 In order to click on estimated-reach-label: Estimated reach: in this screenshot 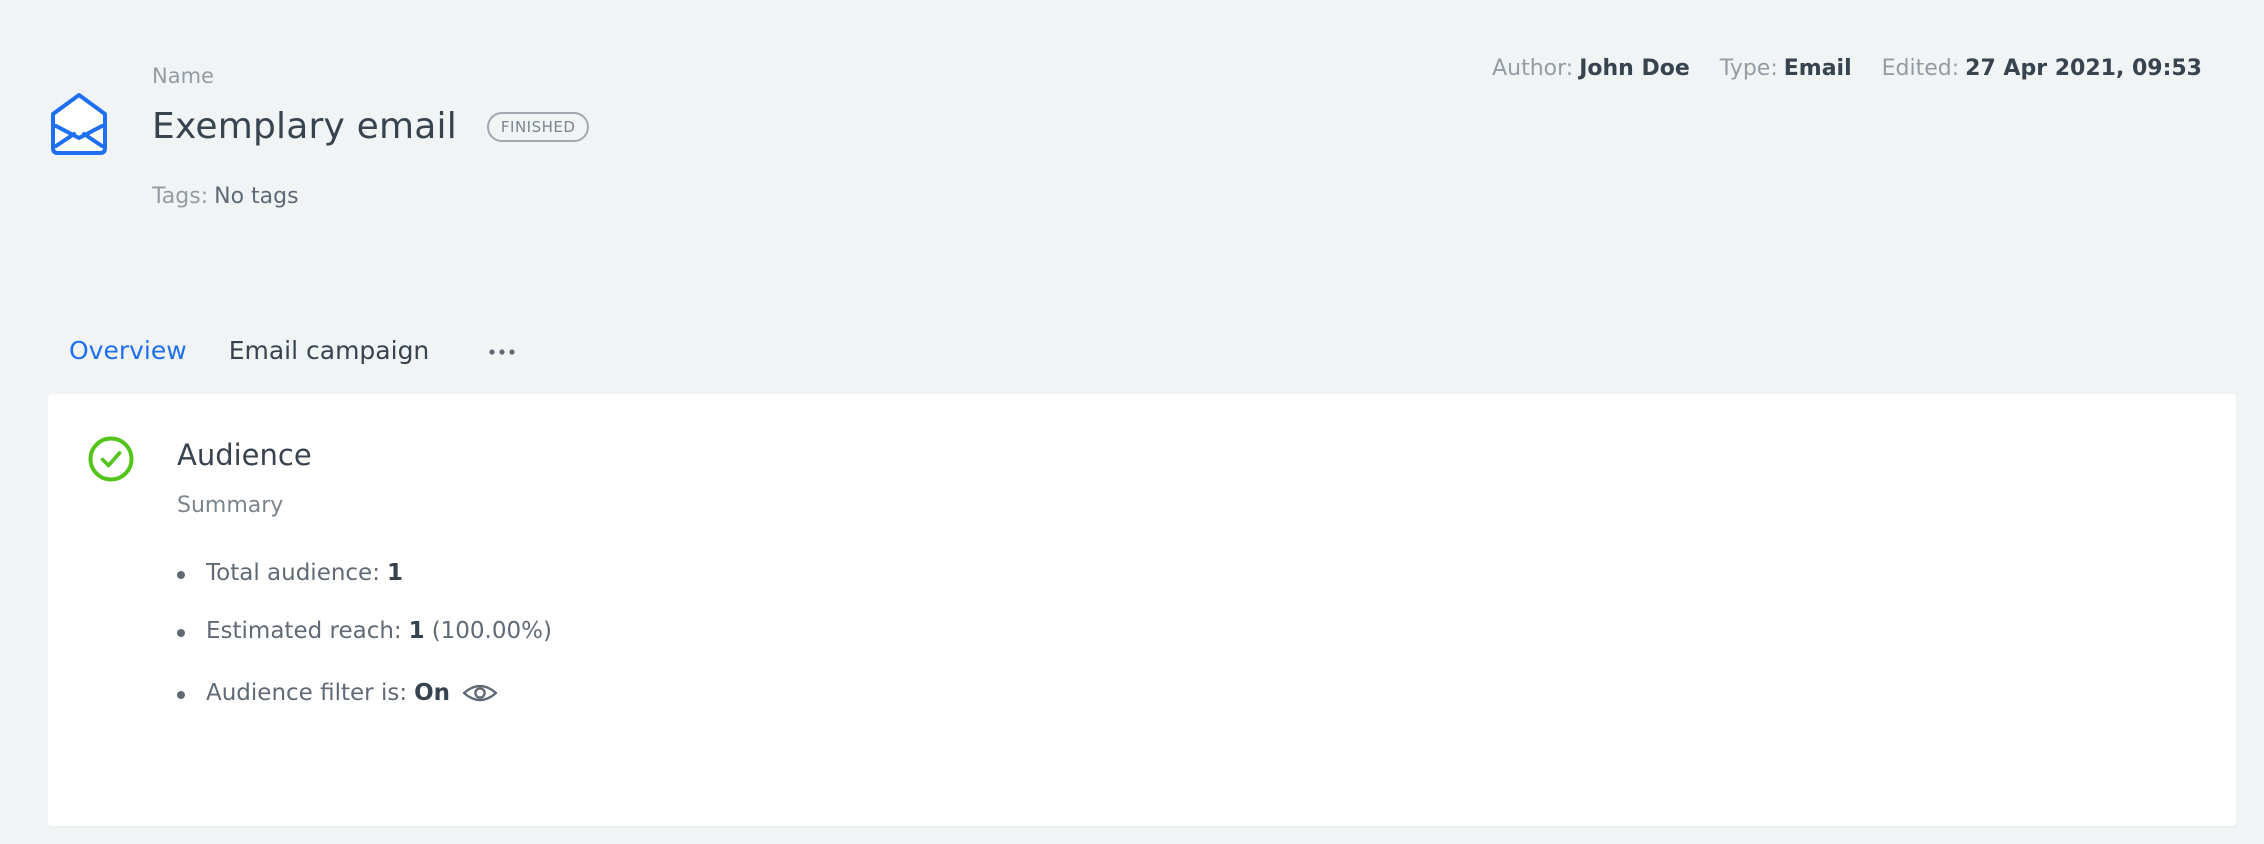, I will do `click(304, 631)`.